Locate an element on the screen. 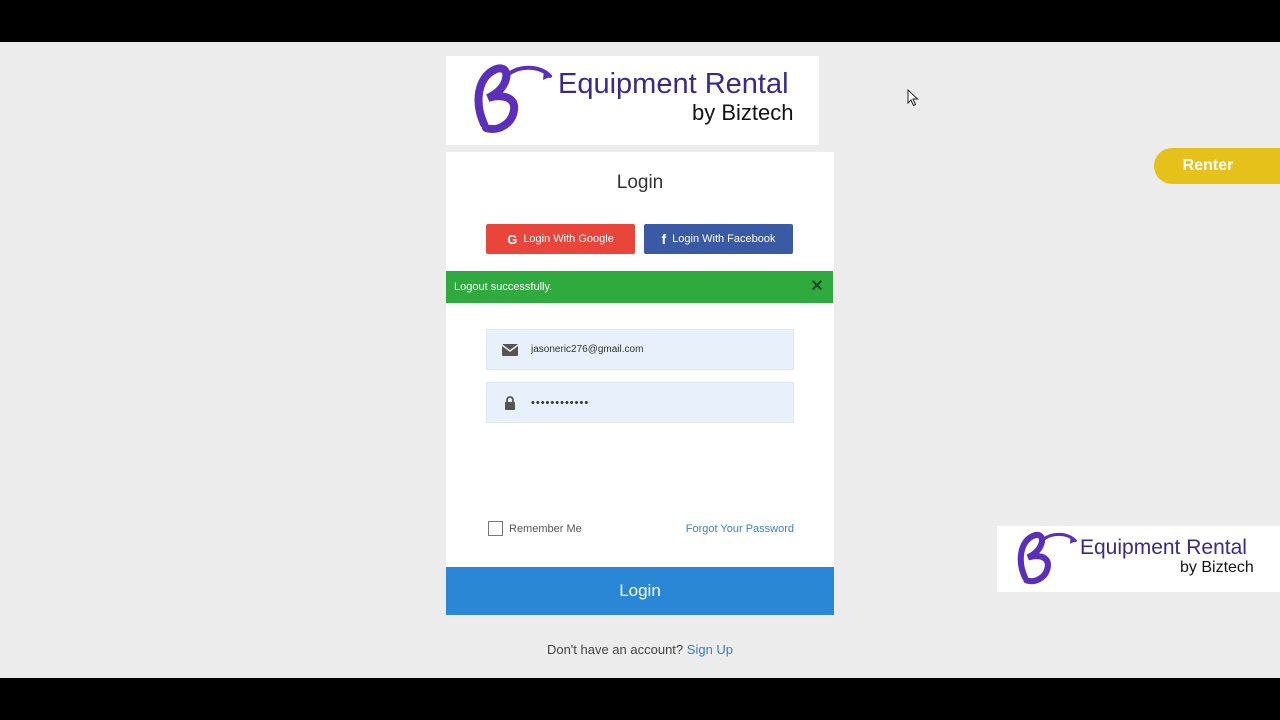 The height and width of the screenshot is (720, 1280). google-button-label: Login With Google is located at coordinates (568, 239).